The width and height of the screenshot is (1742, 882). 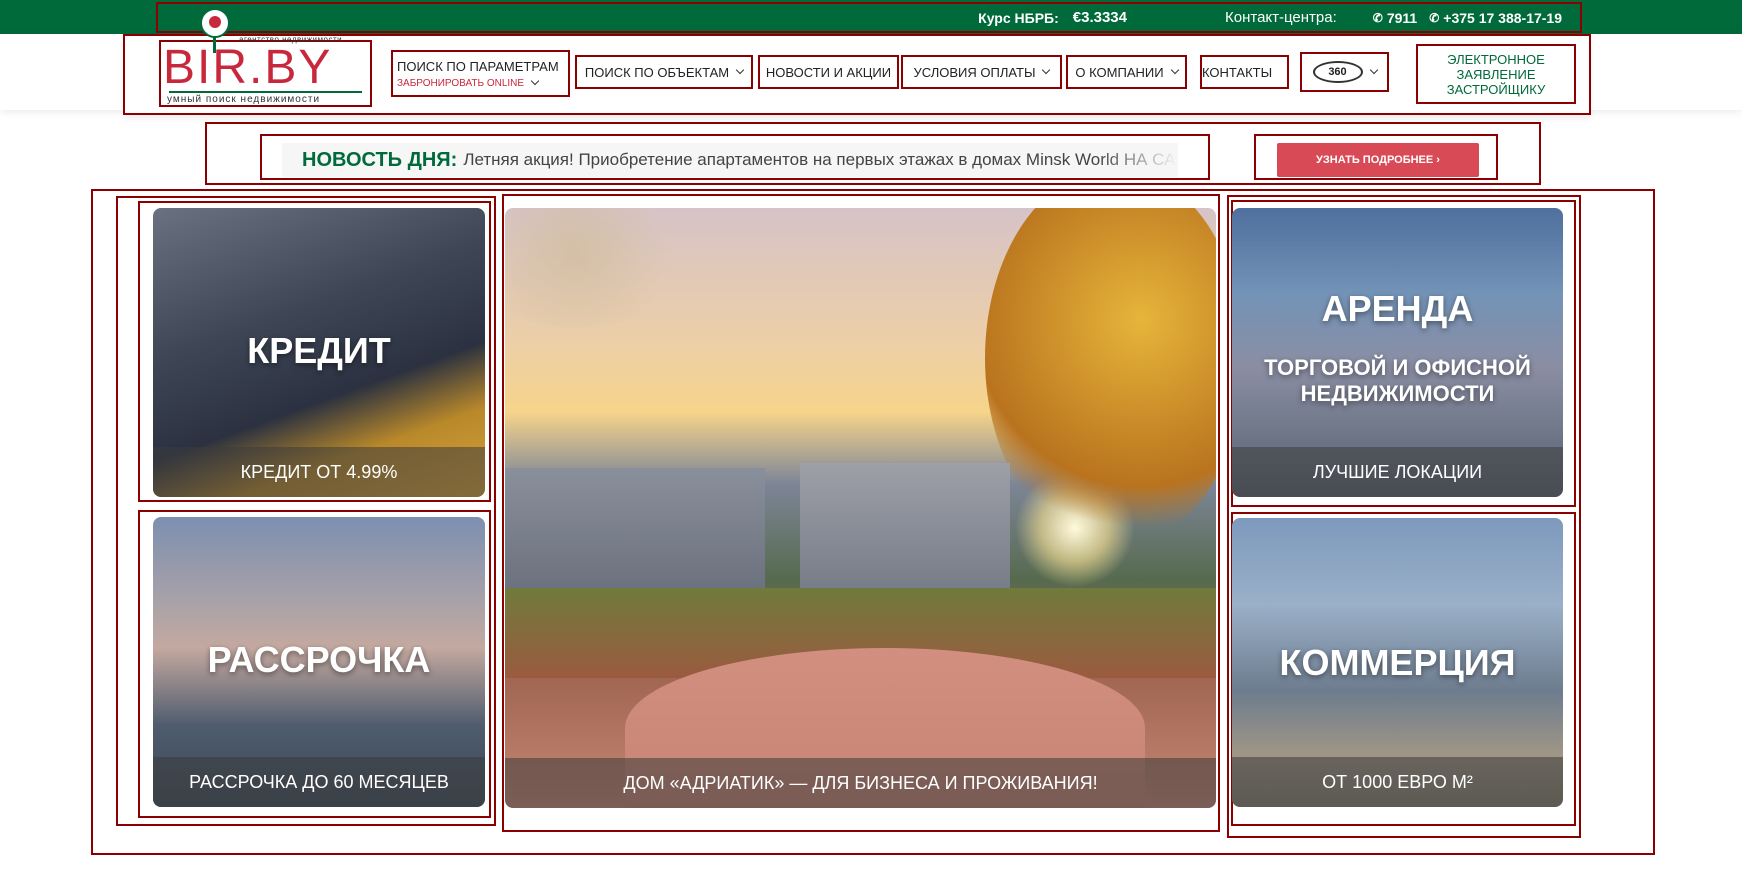 I want to click on phone-full-link: ✆ +375 17 388-17-19, so click(x=1495, y=18).